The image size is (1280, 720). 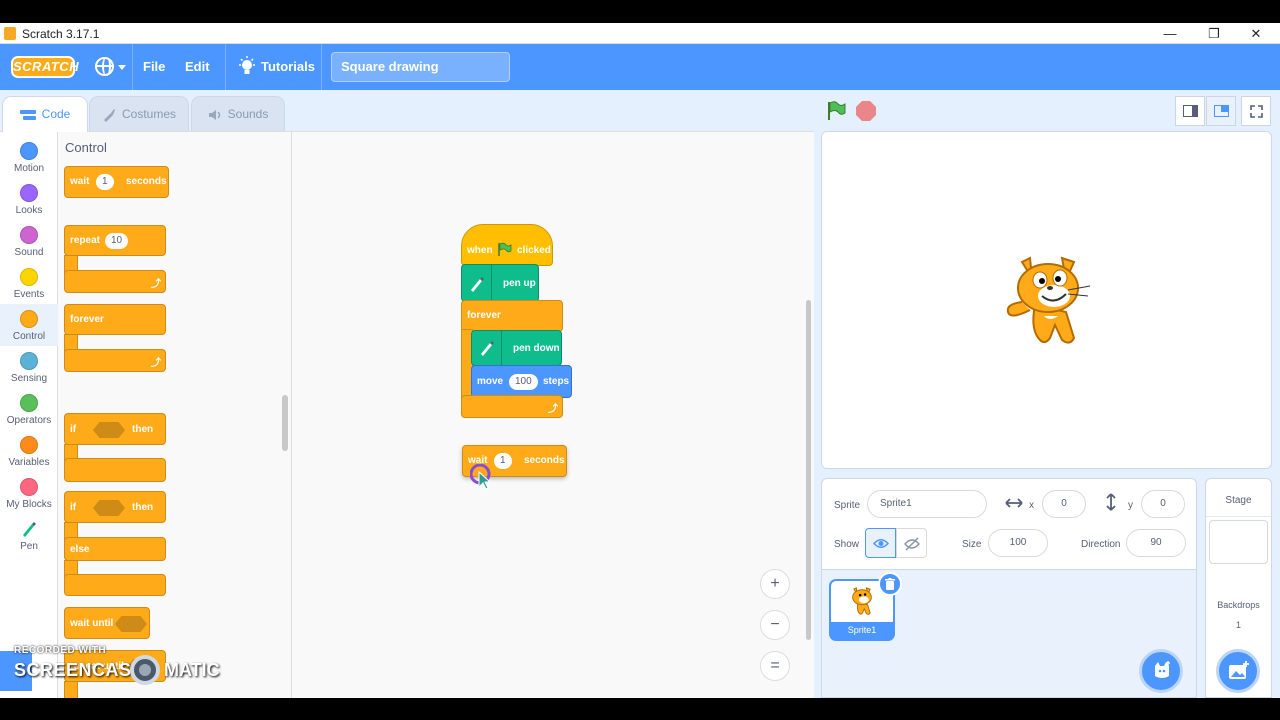 What do you see at coordinates (149, 114) in the screenshot?
I see `tab-costumes-label: Costumes` at bounding box center [149, 114].